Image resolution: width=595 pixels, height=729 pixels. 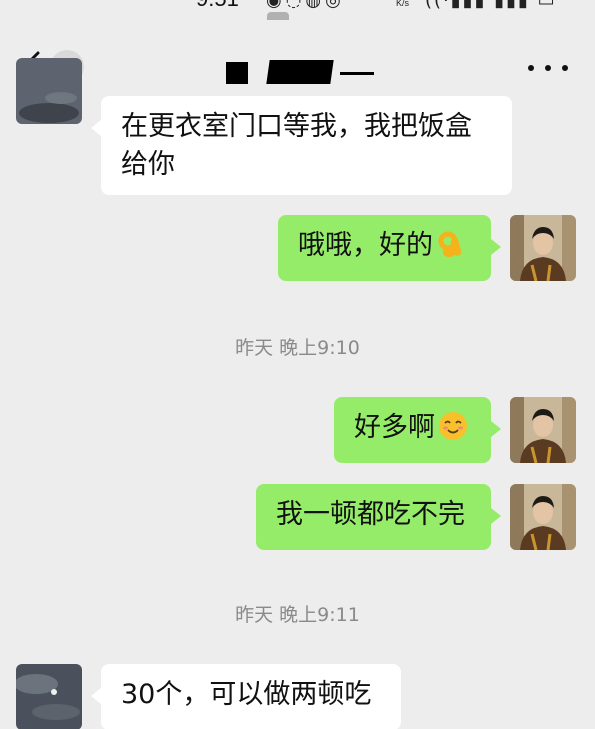 I want to click on ok-hand-emoji-icon, so click(x=450, y=244).